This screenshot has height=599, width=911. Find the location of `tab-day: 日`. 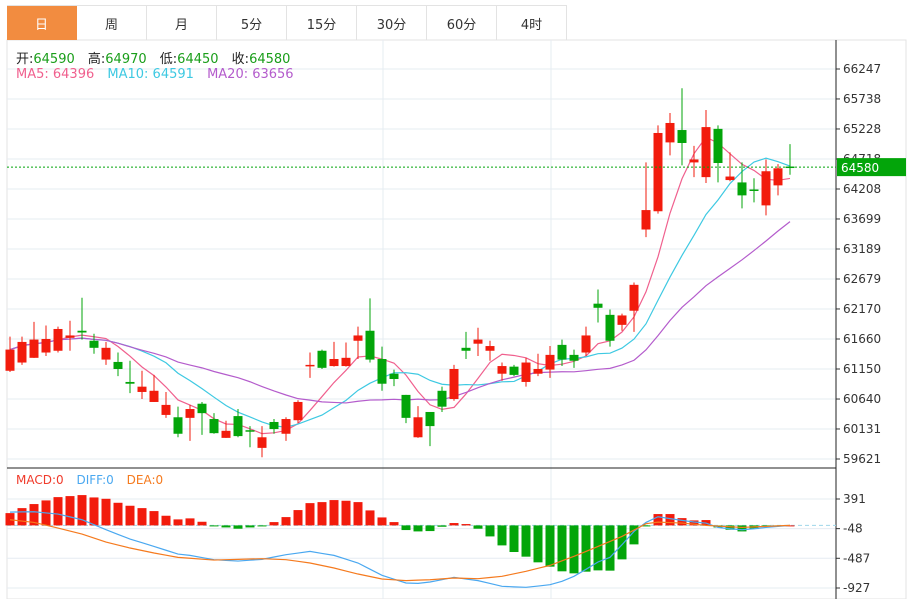

tab-day: 日 is located at coordinates (42, 23).